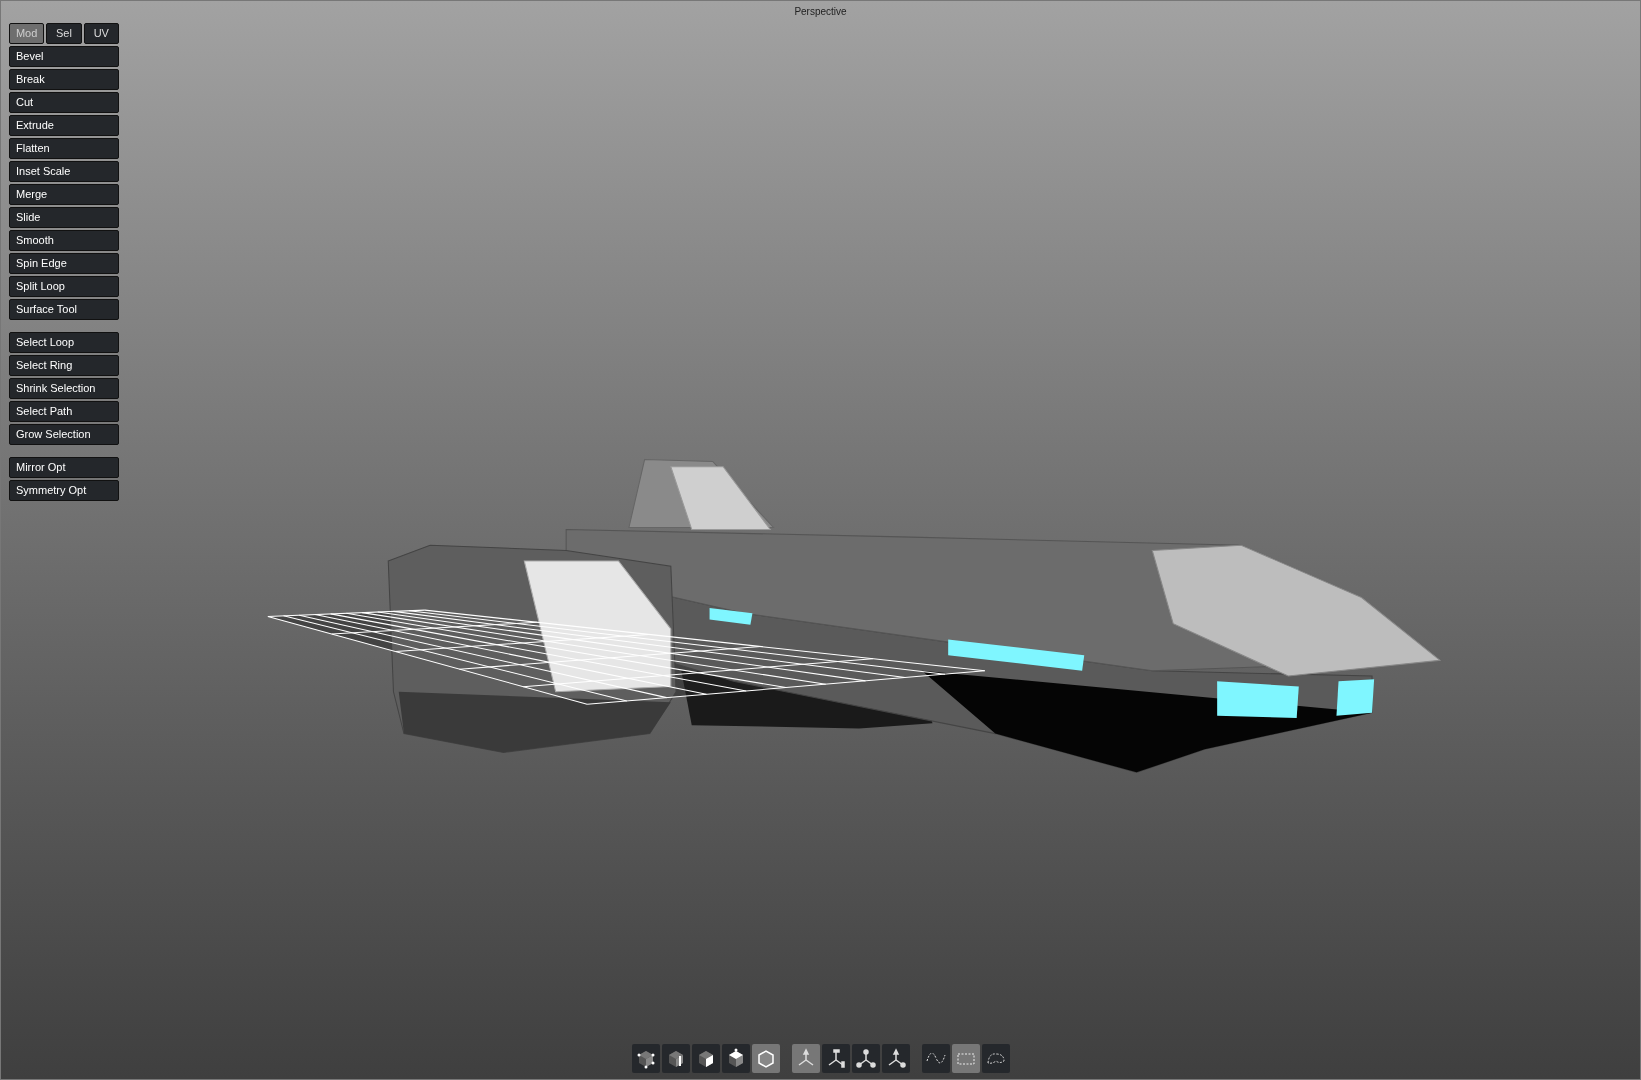 The height and width of the screenshot is (1080, 1641). What do you see at coordinates (64, 171) in the screenshot?
I see `tool-button: Inset Scale` at bounding box center [64, 171].